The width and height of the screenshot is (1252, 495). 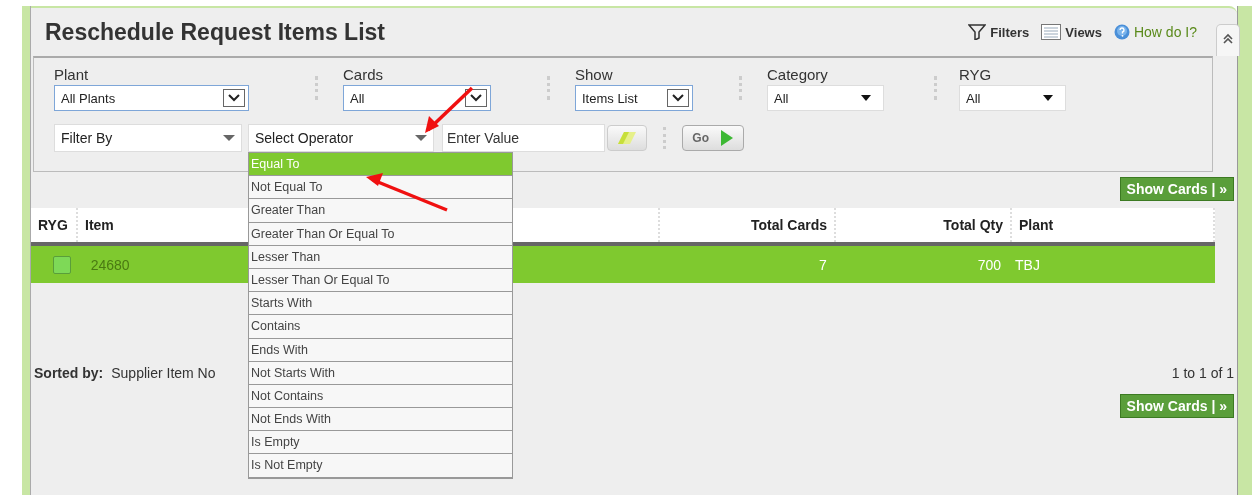 I want to click on filter-label: Category, so click(x=798, y=75).